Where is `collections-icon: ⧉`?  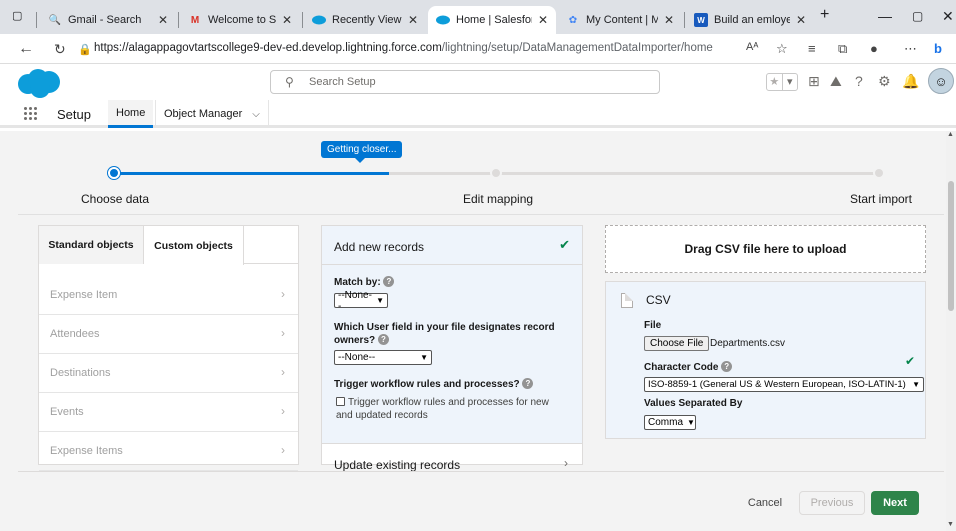 collections-icon: ⧉ is located at coordinates (842, 49).